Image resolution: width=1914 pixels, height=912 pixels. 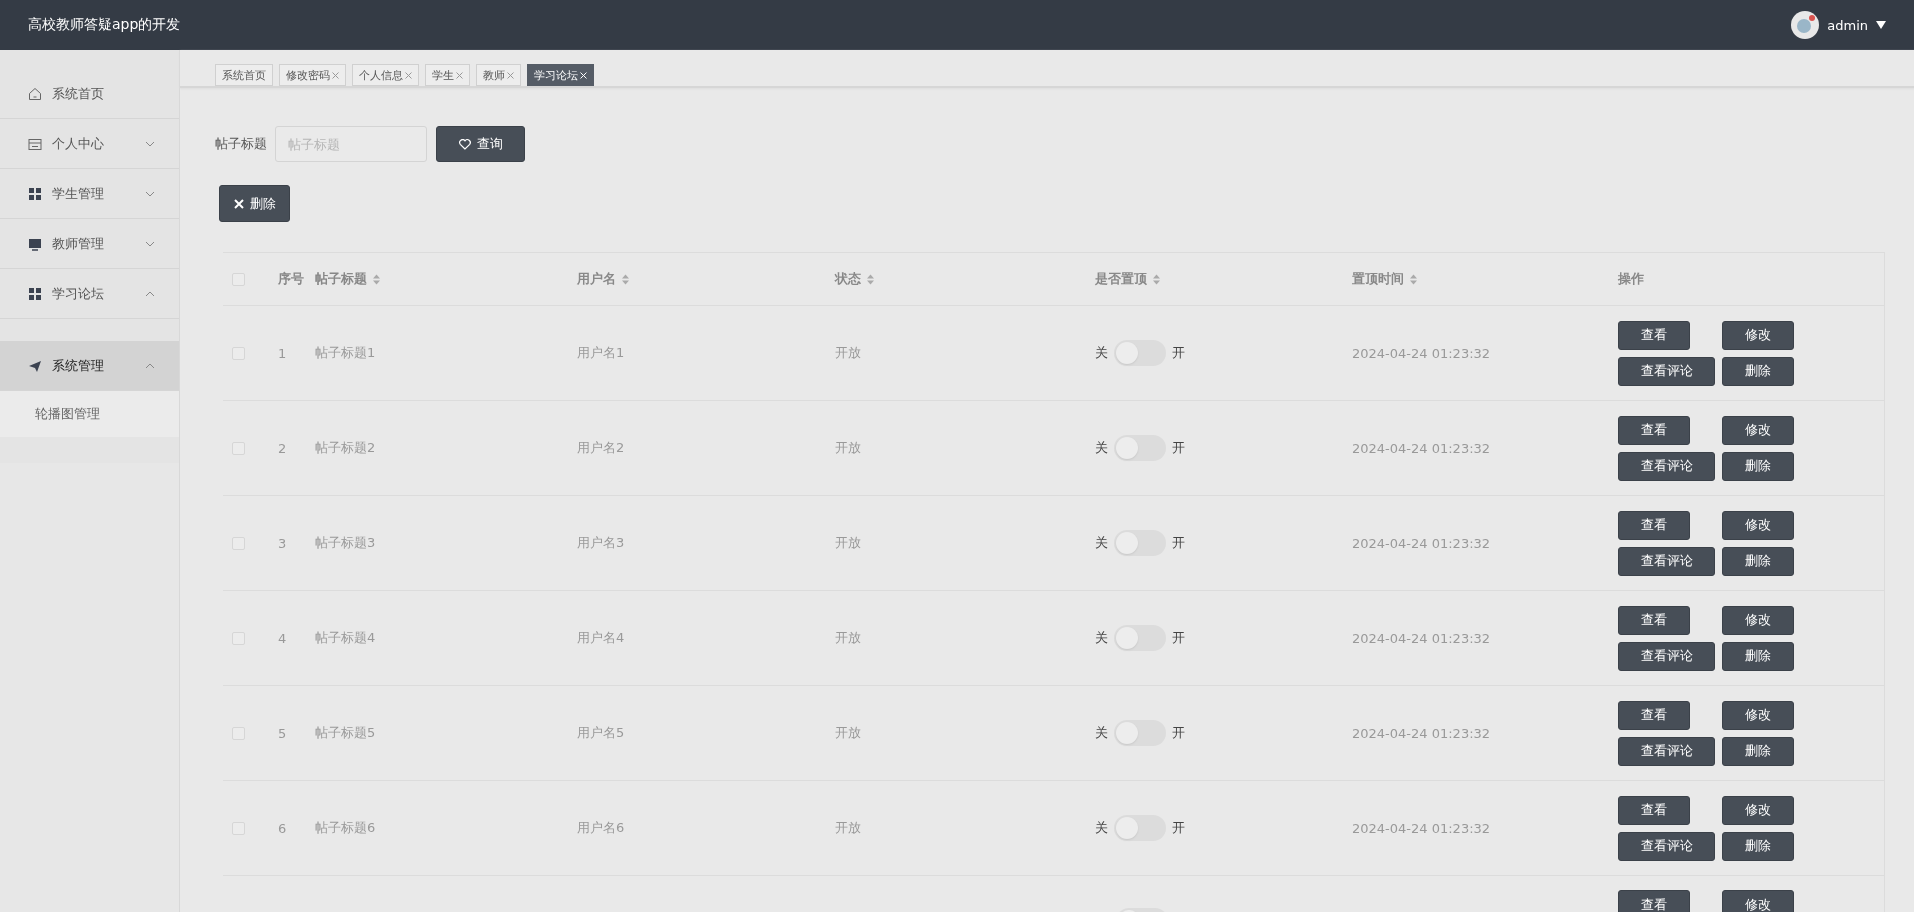 I want to click on table-cell: 5, so click(x=282, y=733).